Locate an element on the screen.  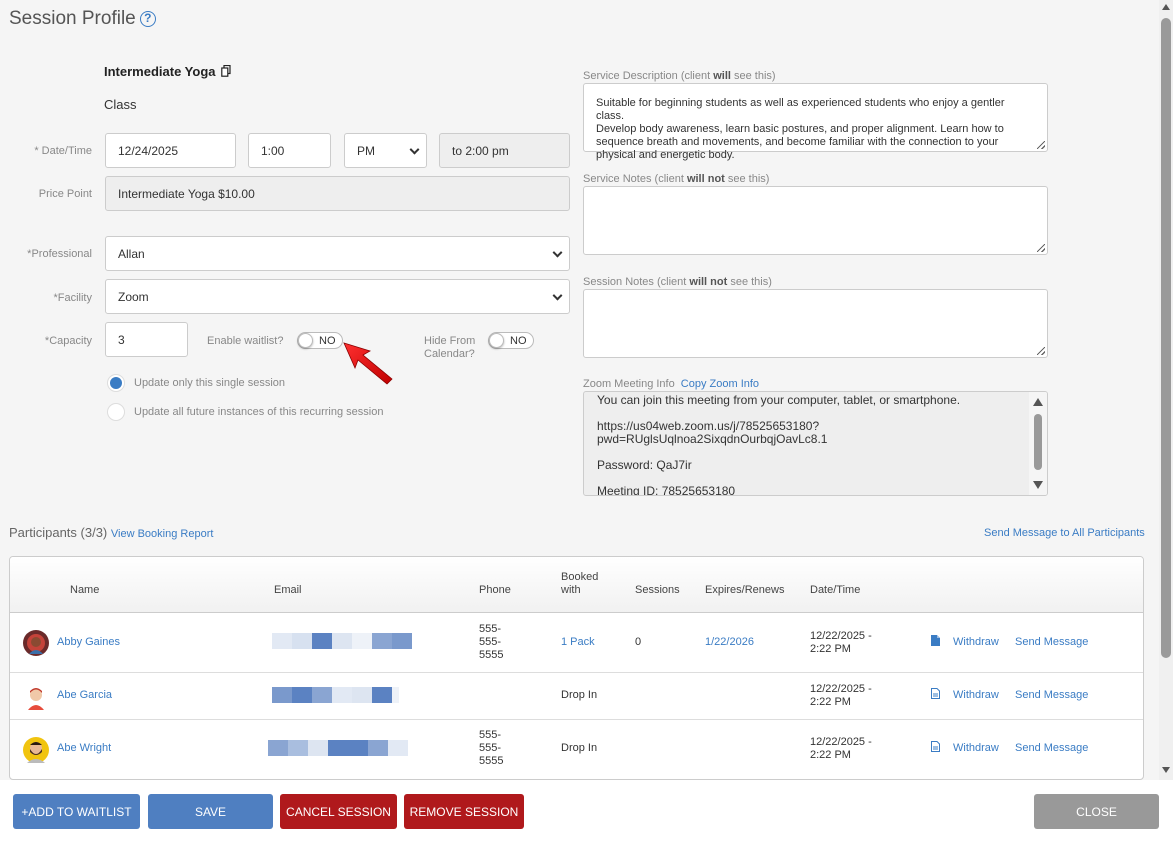
cancel-session-button: CANCEL SESSION is located at coordinates (338, 811).